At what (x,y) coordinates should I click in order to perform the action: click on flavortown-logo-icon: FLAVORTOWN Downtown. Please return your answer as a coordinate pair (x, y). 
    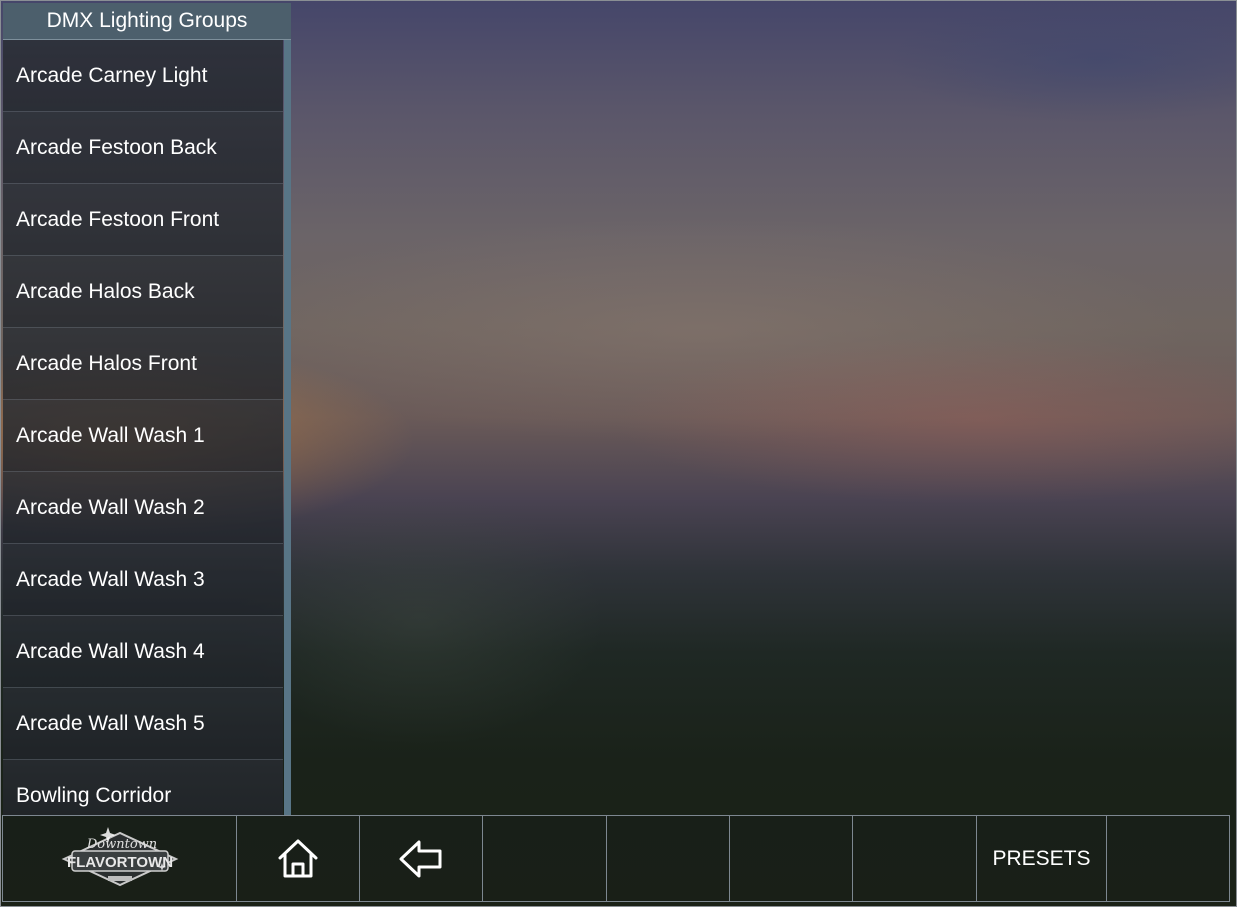
    Looking at the image, I should click on (119, 856).